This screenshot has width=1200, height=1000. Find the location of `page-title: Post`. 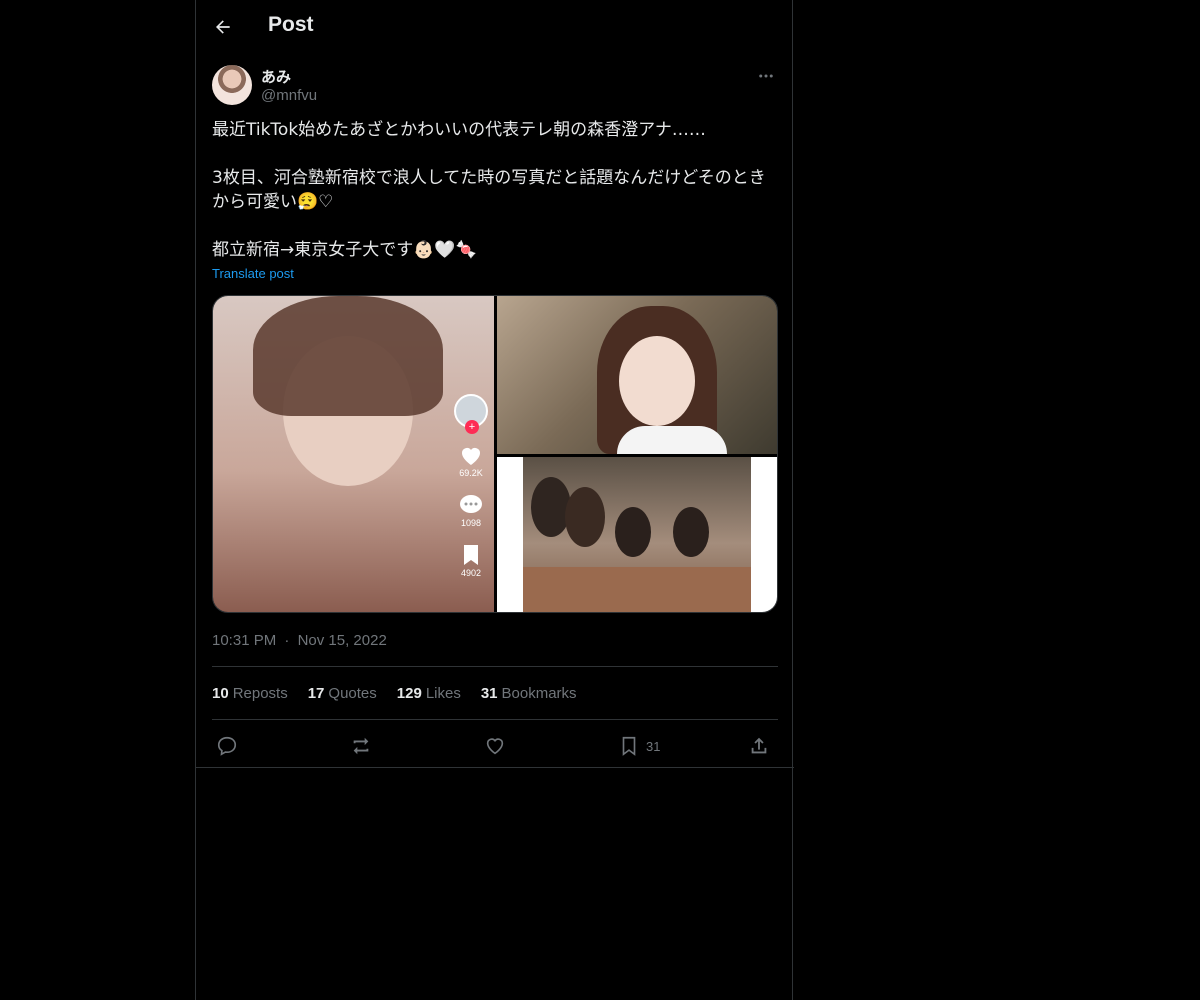

page-title: Post is located at coordinates (291, 24).